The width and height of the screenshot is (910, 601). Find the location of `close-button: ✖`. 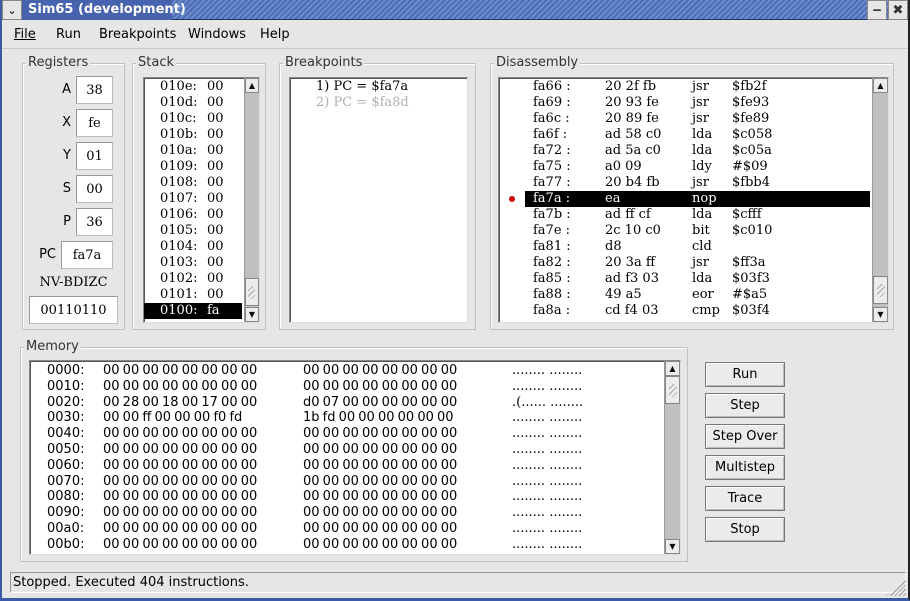

close-button: ✖ is located at coordinates (898, 10).